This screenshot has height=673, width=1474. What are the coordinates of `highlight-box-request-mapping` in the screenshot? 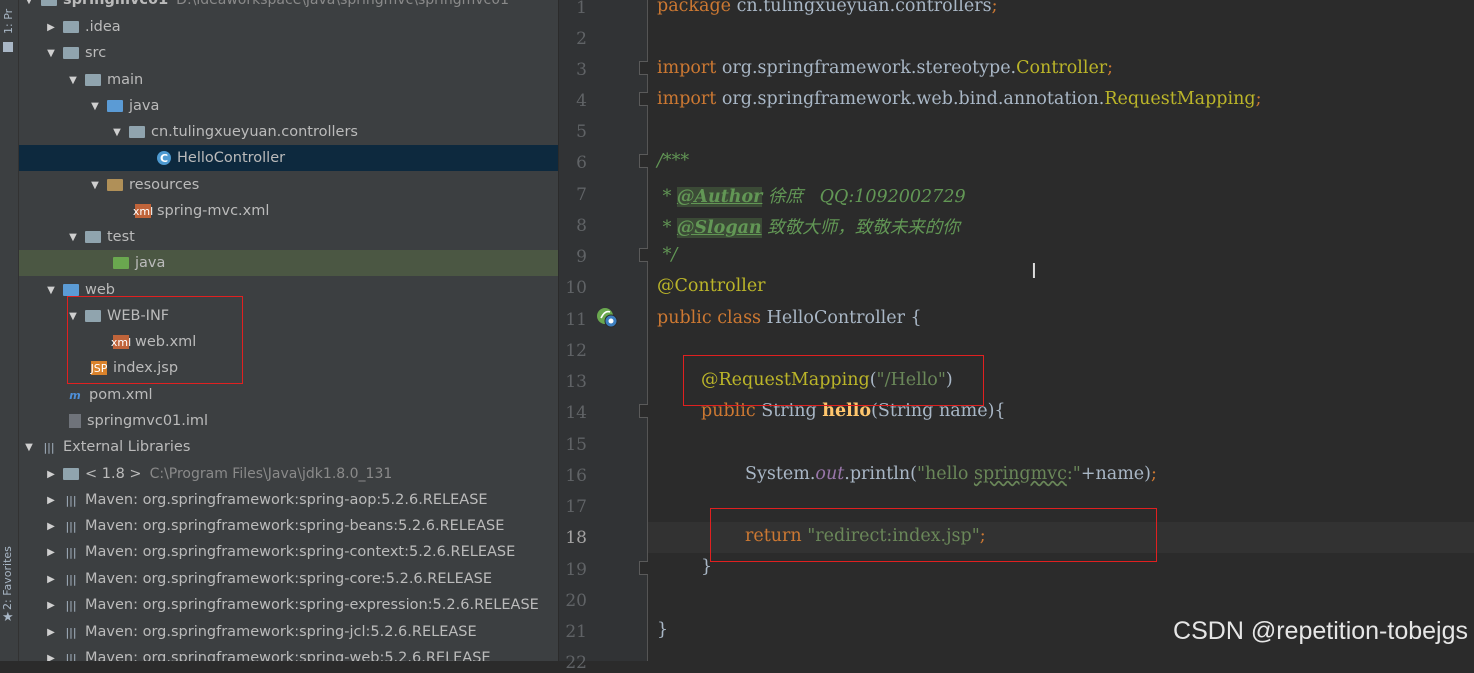 It's located at (833, 380).